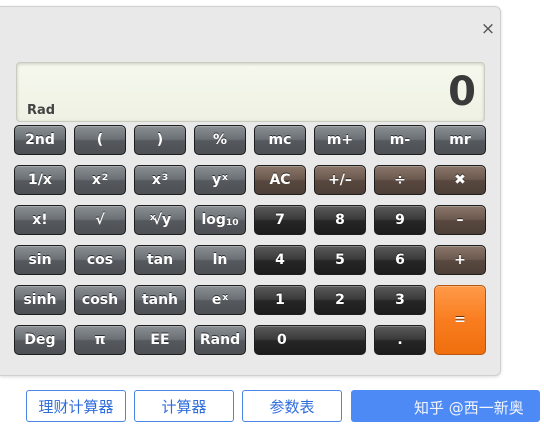  Describe the element at coordinates (160, 260) in the screenshot. I see `tangent-key: tan` at that location.